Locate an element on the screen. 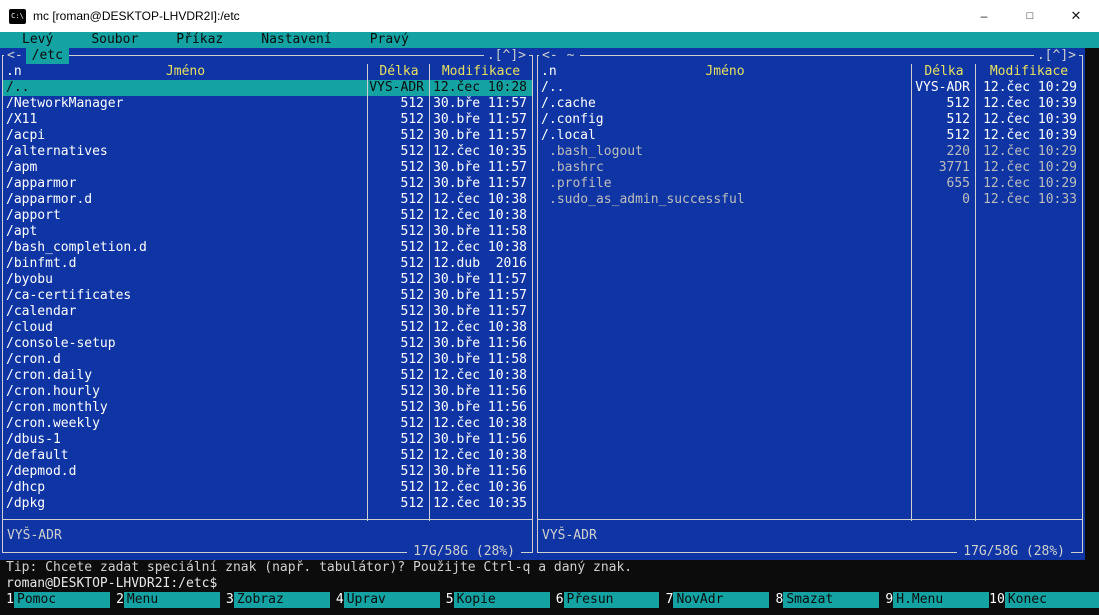 This screenshot has height=615, width=1099. left-panel-path: /etc is located at coordinates (47, 56).